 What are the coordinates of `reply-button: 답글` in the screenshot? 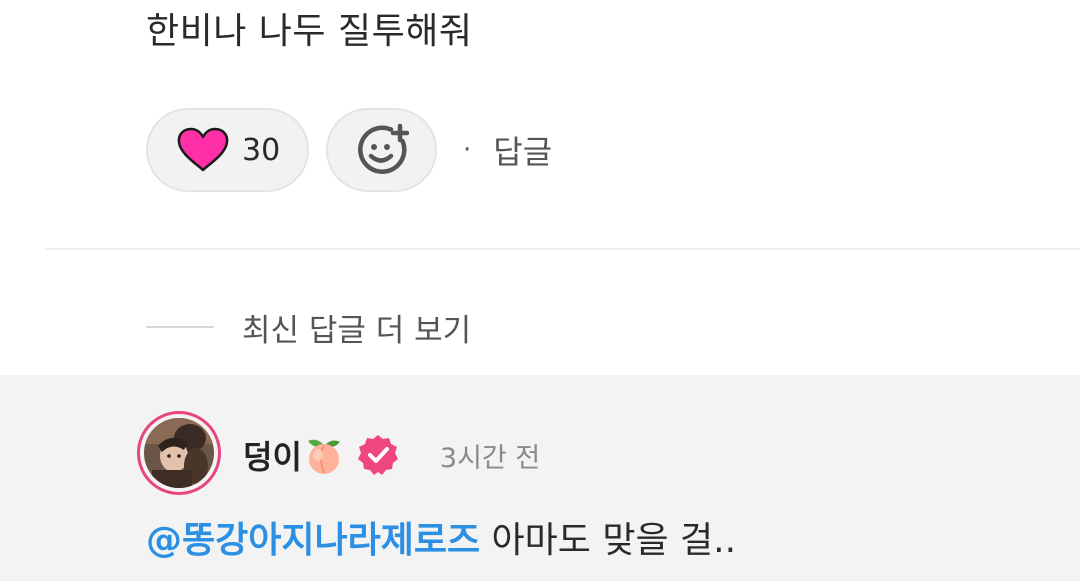 It's located at (522, 150).